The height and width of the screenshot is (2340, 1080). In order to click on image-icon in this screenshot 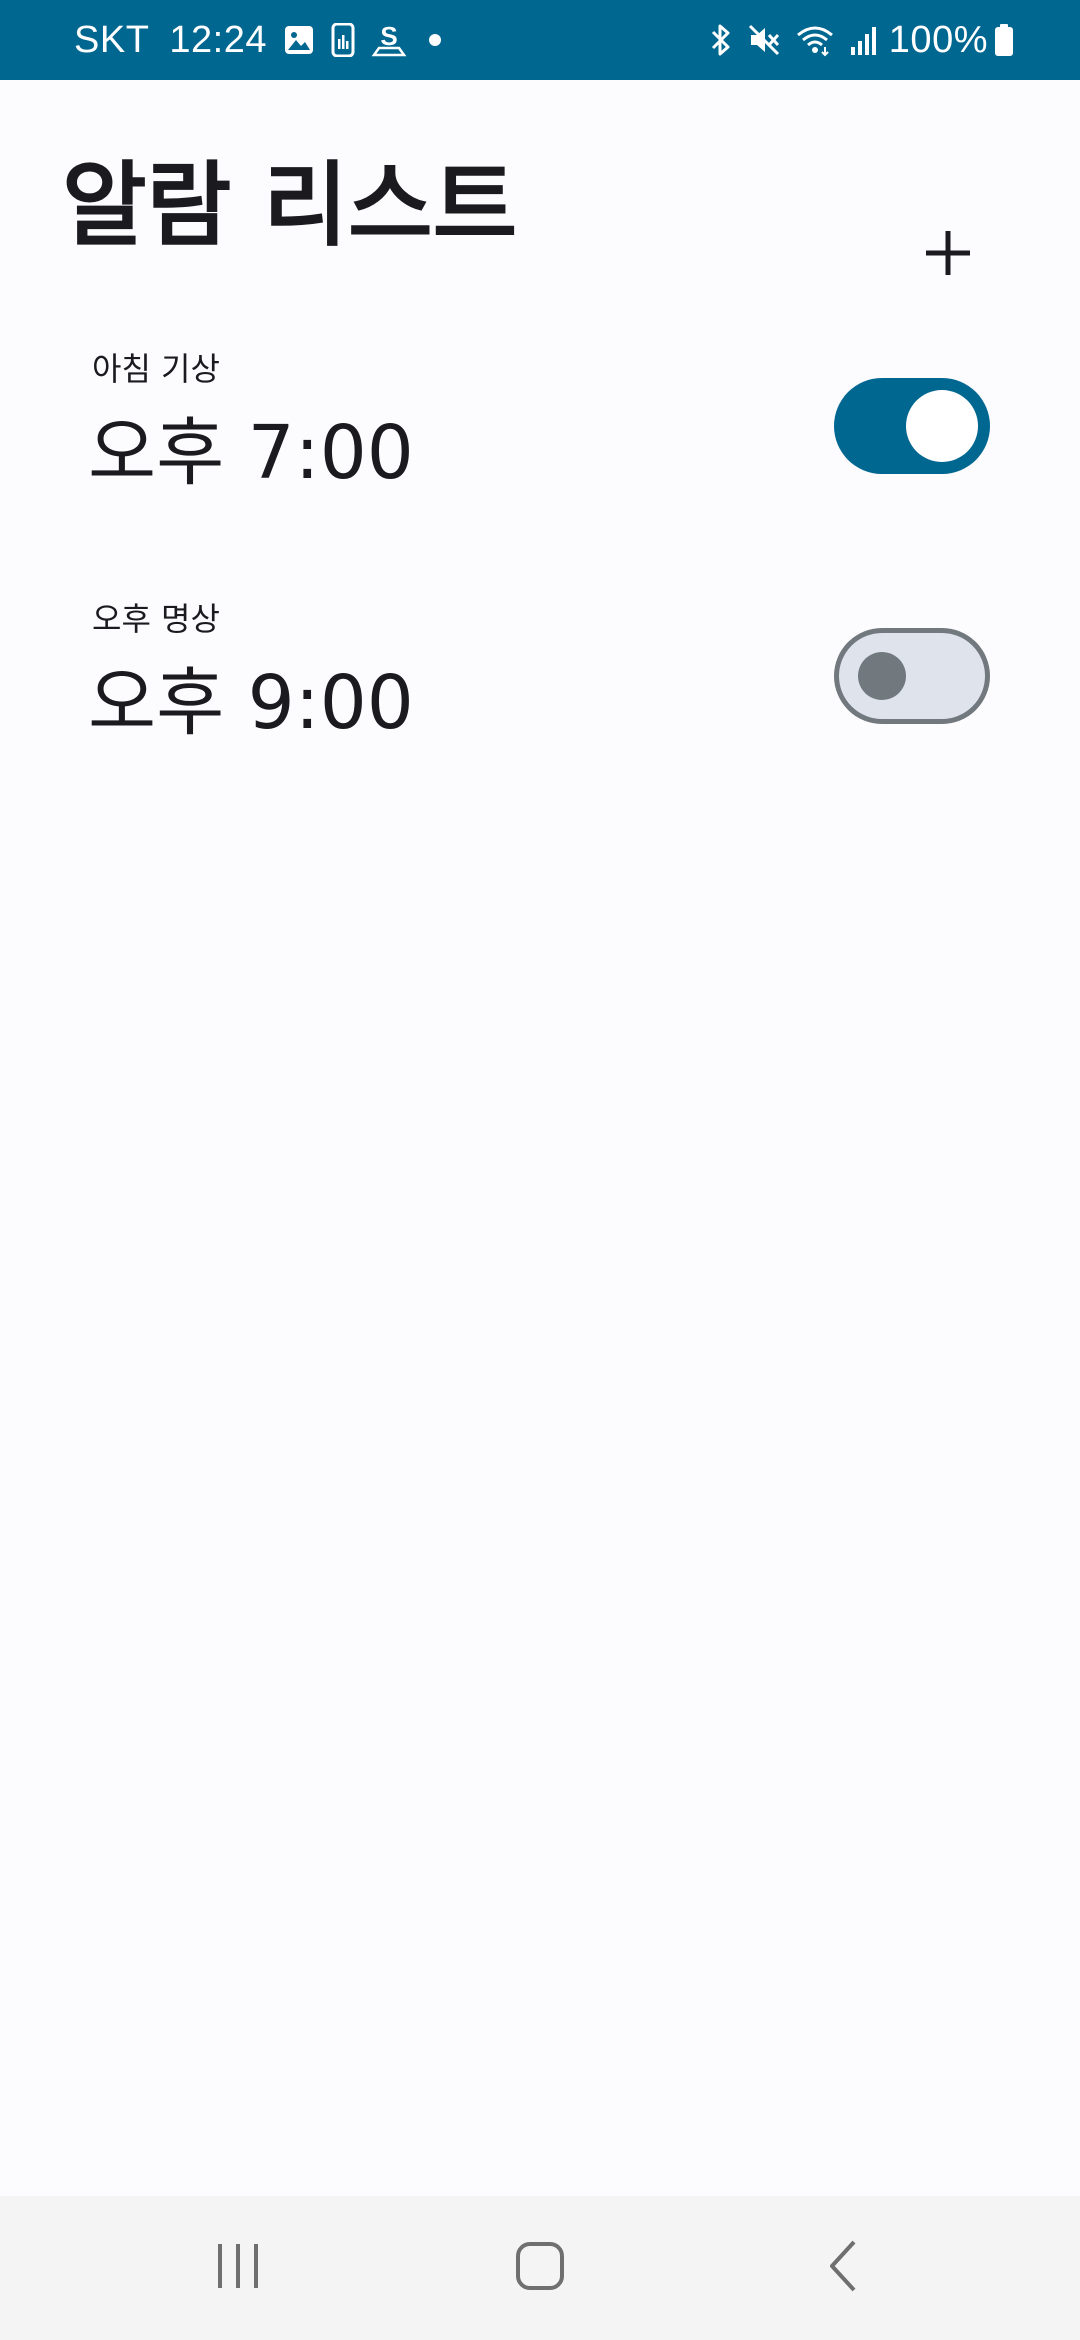, I will do `click(299, 40)`.